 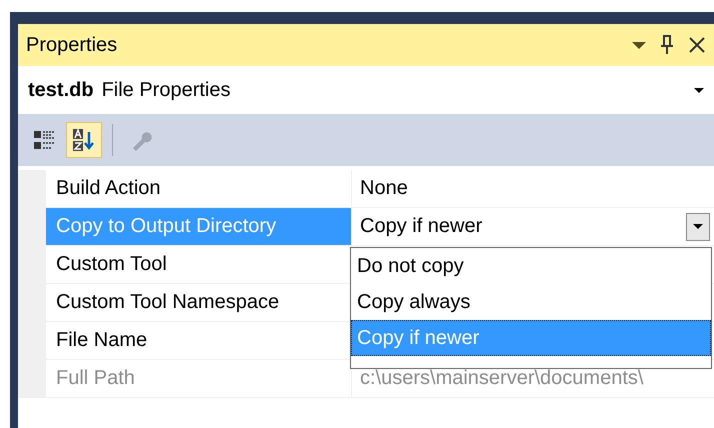 What do you see at coordinates (72, 45) in the screenshot?
I see `panel-title: Properties` at bounding box center [72, 45].